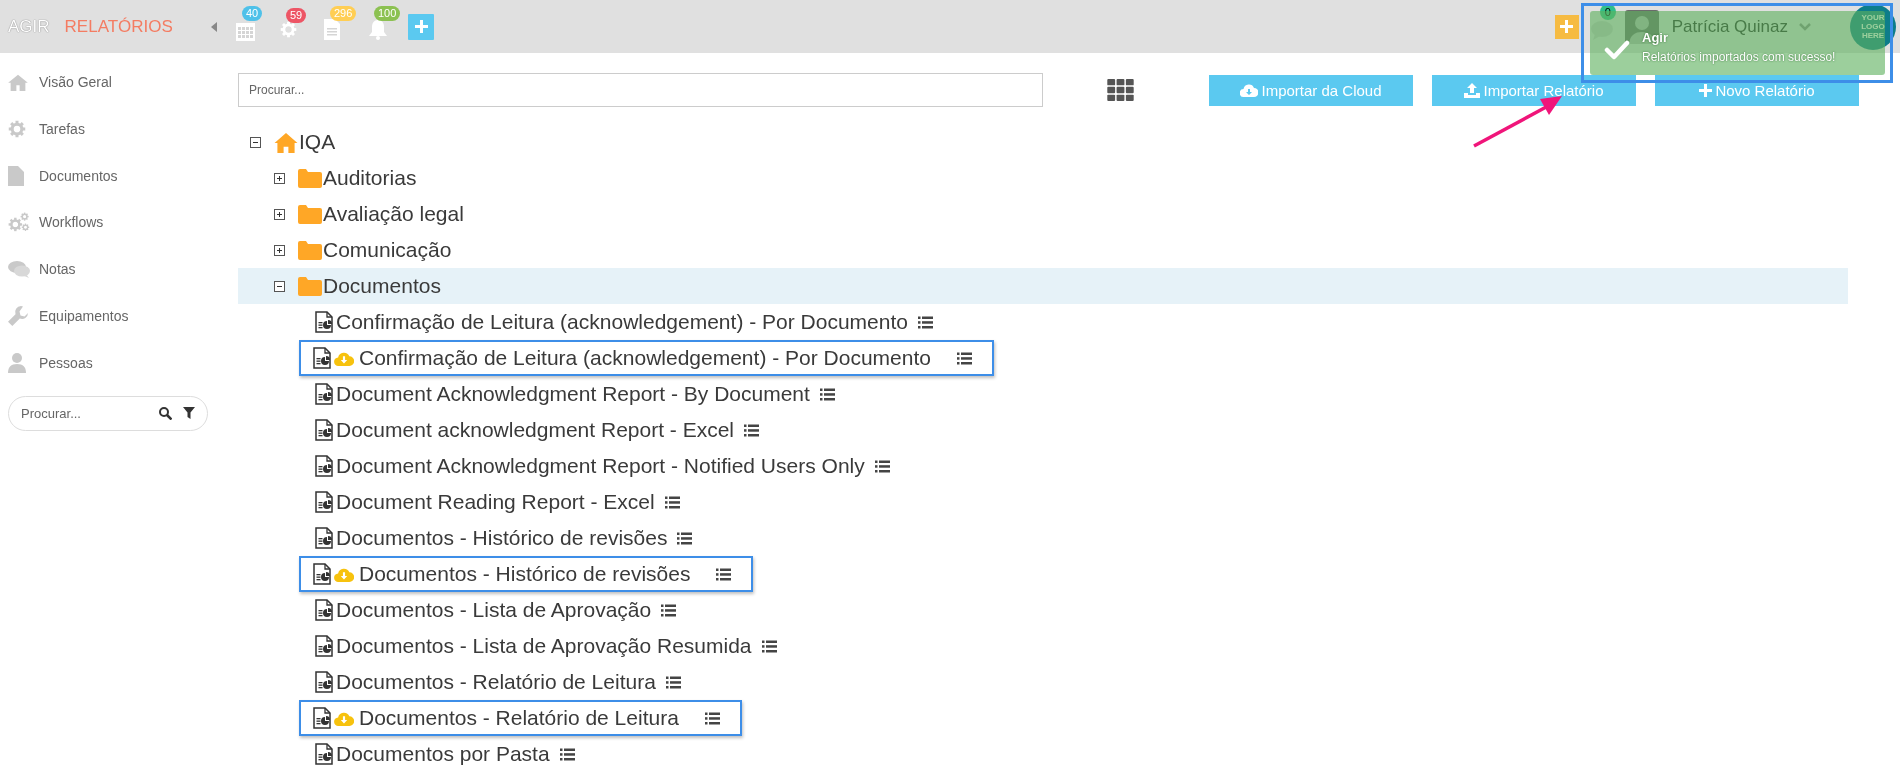  Describe the element at coordinates (548, 646) in the screenshot. I see `tree-row: Documentos - Lista de Aprovação Resumida` at that location.